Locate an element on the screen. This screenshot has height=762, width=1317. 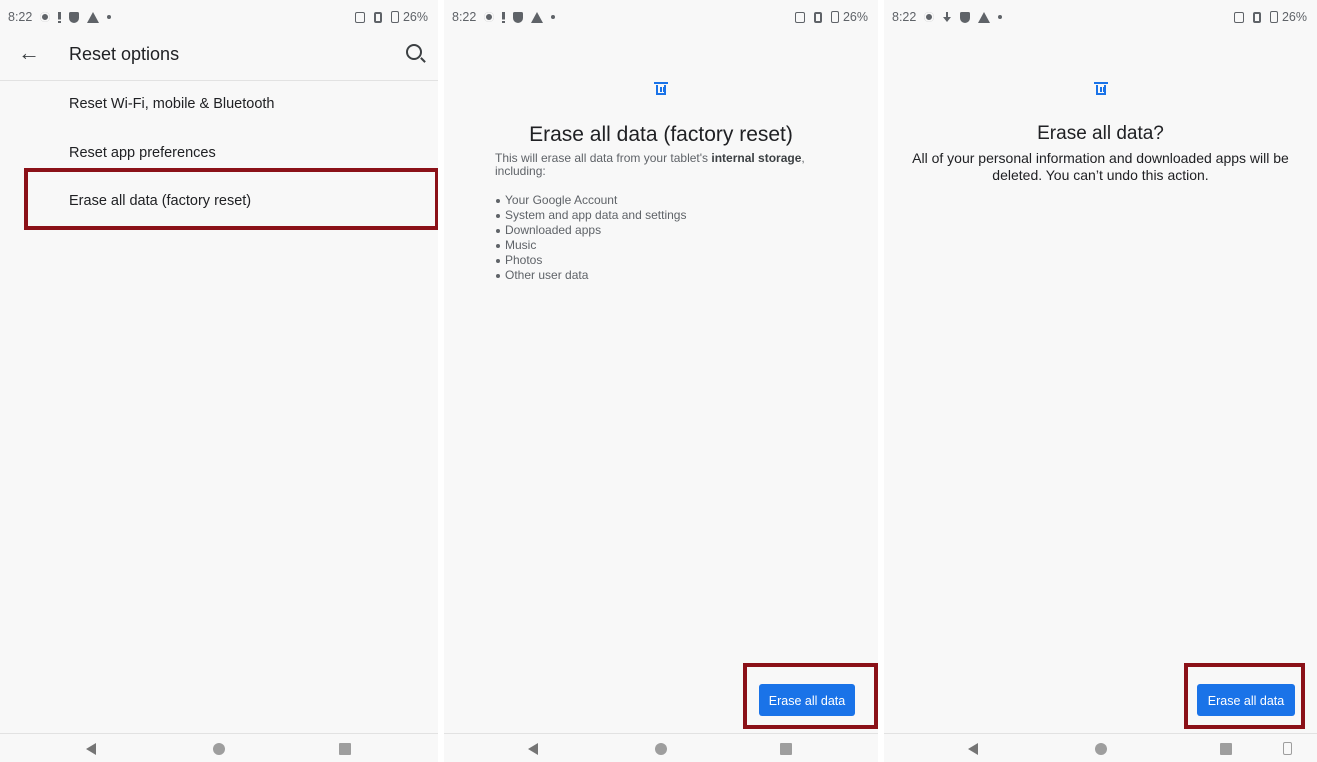
list-item: Photos is located at coordinates (590, 260).